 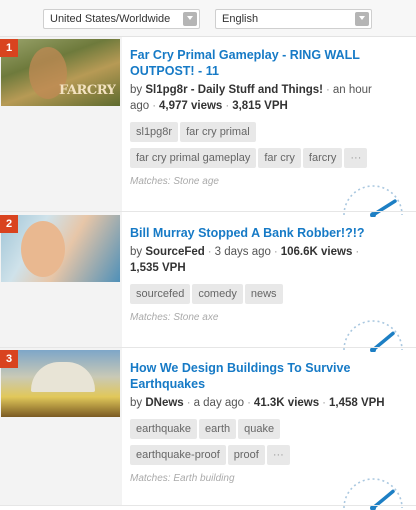 What do you see at coordinates (110, 19) in the screenshot?
I see `region-select-value: United States/Worldwide` at bounding box center [110, 19].